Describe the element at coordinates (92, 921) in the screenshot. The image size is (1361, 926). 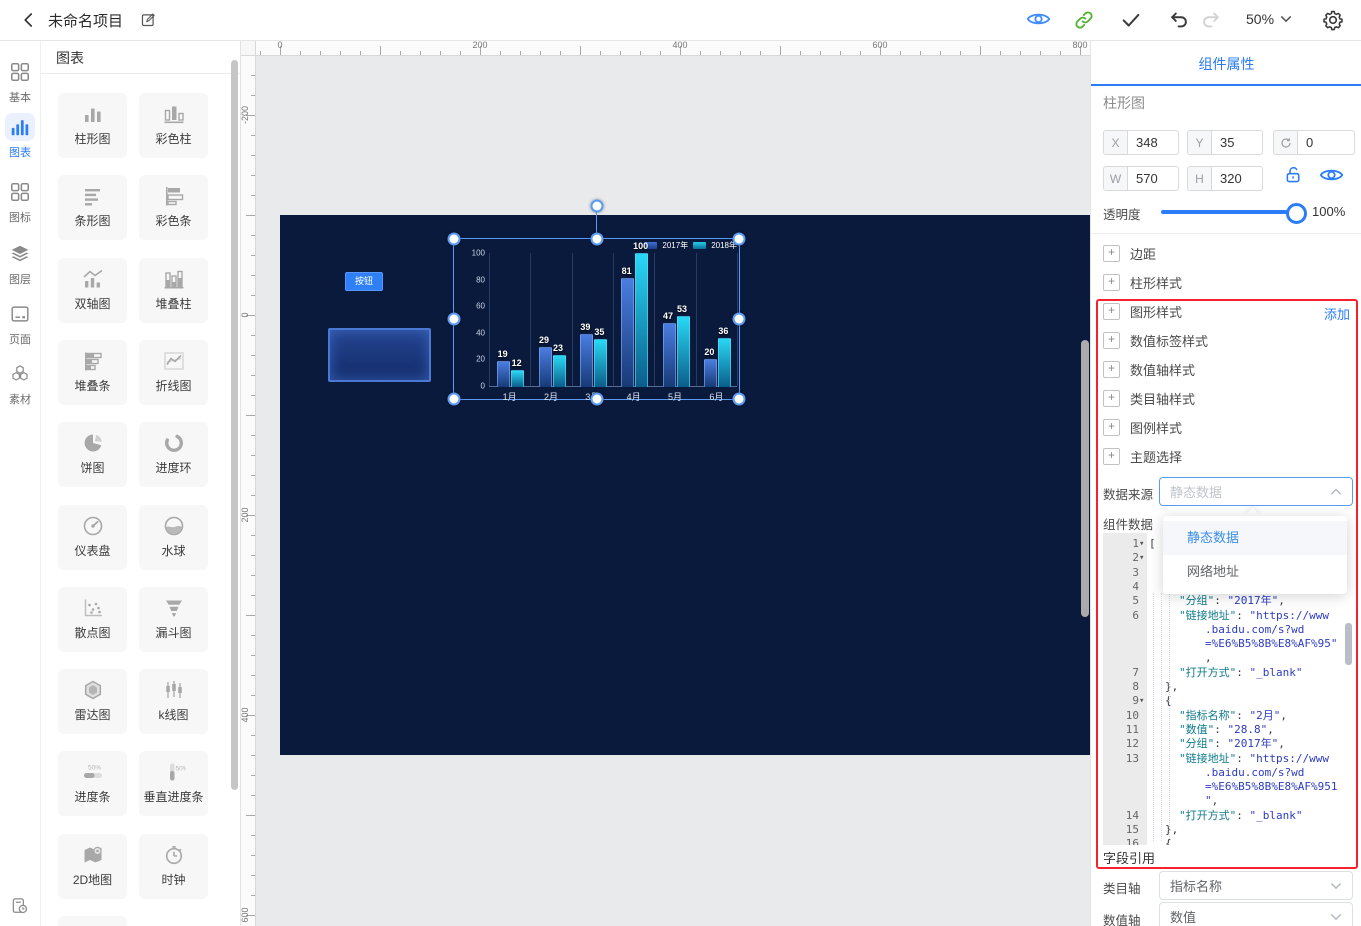
I see `chart-type-card-partial` at that location.